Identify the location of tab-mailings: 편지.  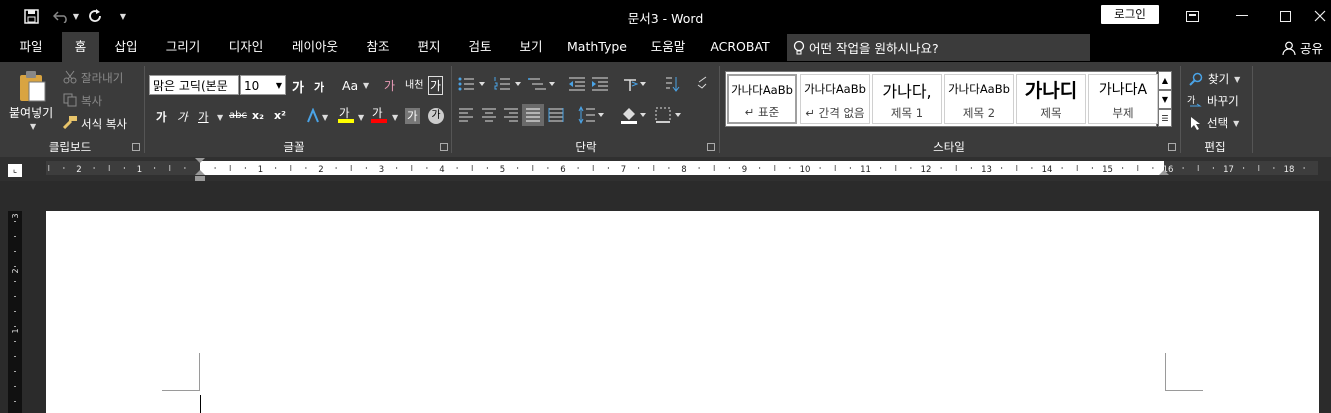
(429, 47).